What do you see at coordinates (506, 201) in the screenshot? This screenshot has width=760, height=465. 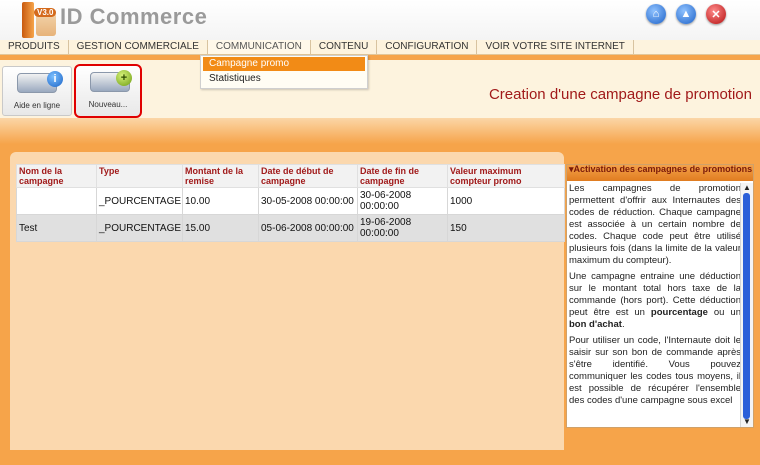 I see `cell-valeur-max: 1000` at bounding box center [506, 201].